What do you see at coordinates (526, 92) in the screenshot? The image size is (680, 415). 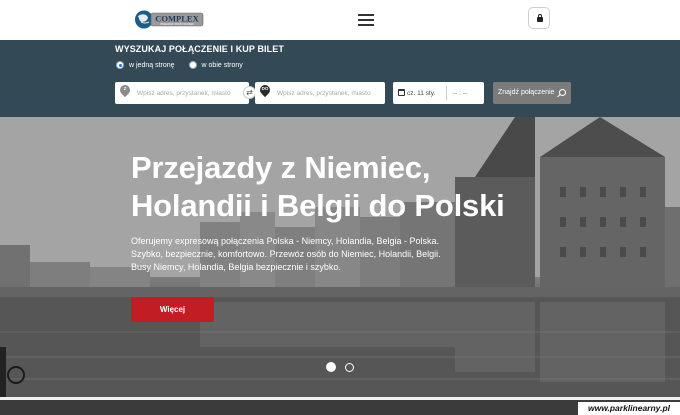 I see `find-connection-label: Znajdź połączenie` at bounding box center [526, 92].